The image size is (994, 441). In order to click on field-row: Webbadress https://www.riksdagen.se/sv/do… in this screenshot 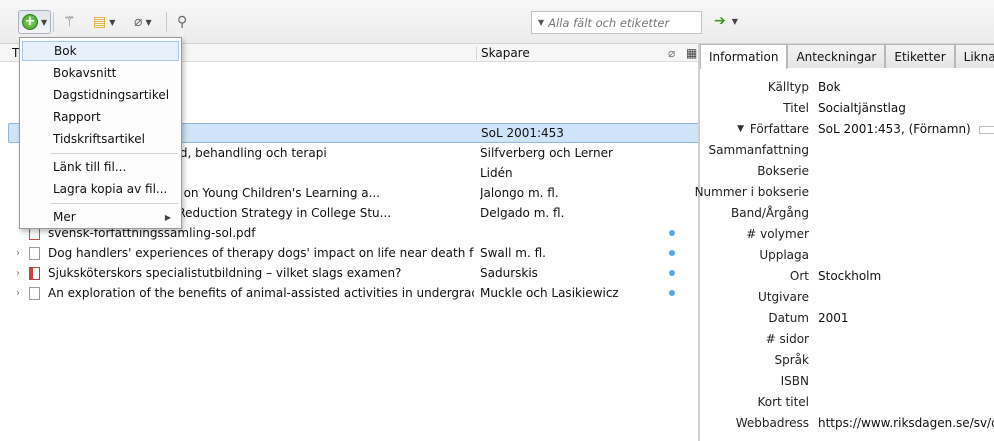, I will do `click(847, 426)`.